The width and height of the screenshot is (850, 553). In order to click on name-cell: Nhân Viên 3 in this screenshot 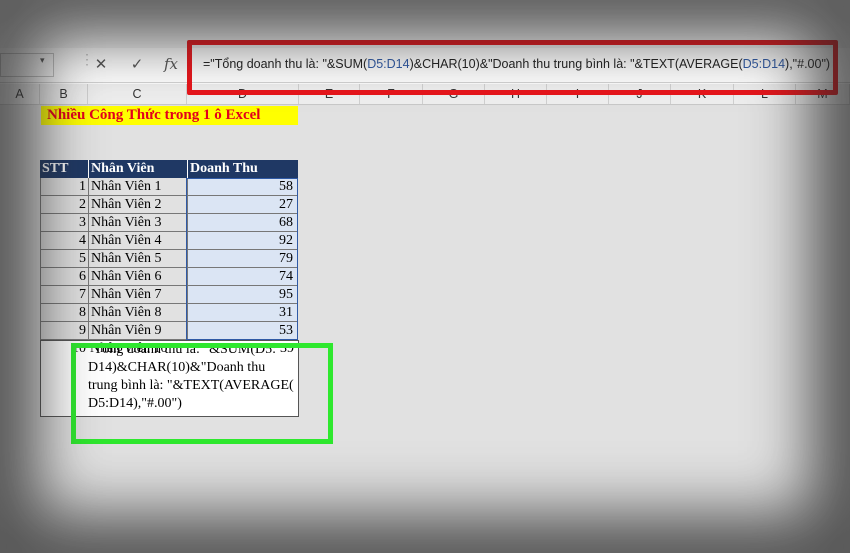, I will do `click(137, 223)`.